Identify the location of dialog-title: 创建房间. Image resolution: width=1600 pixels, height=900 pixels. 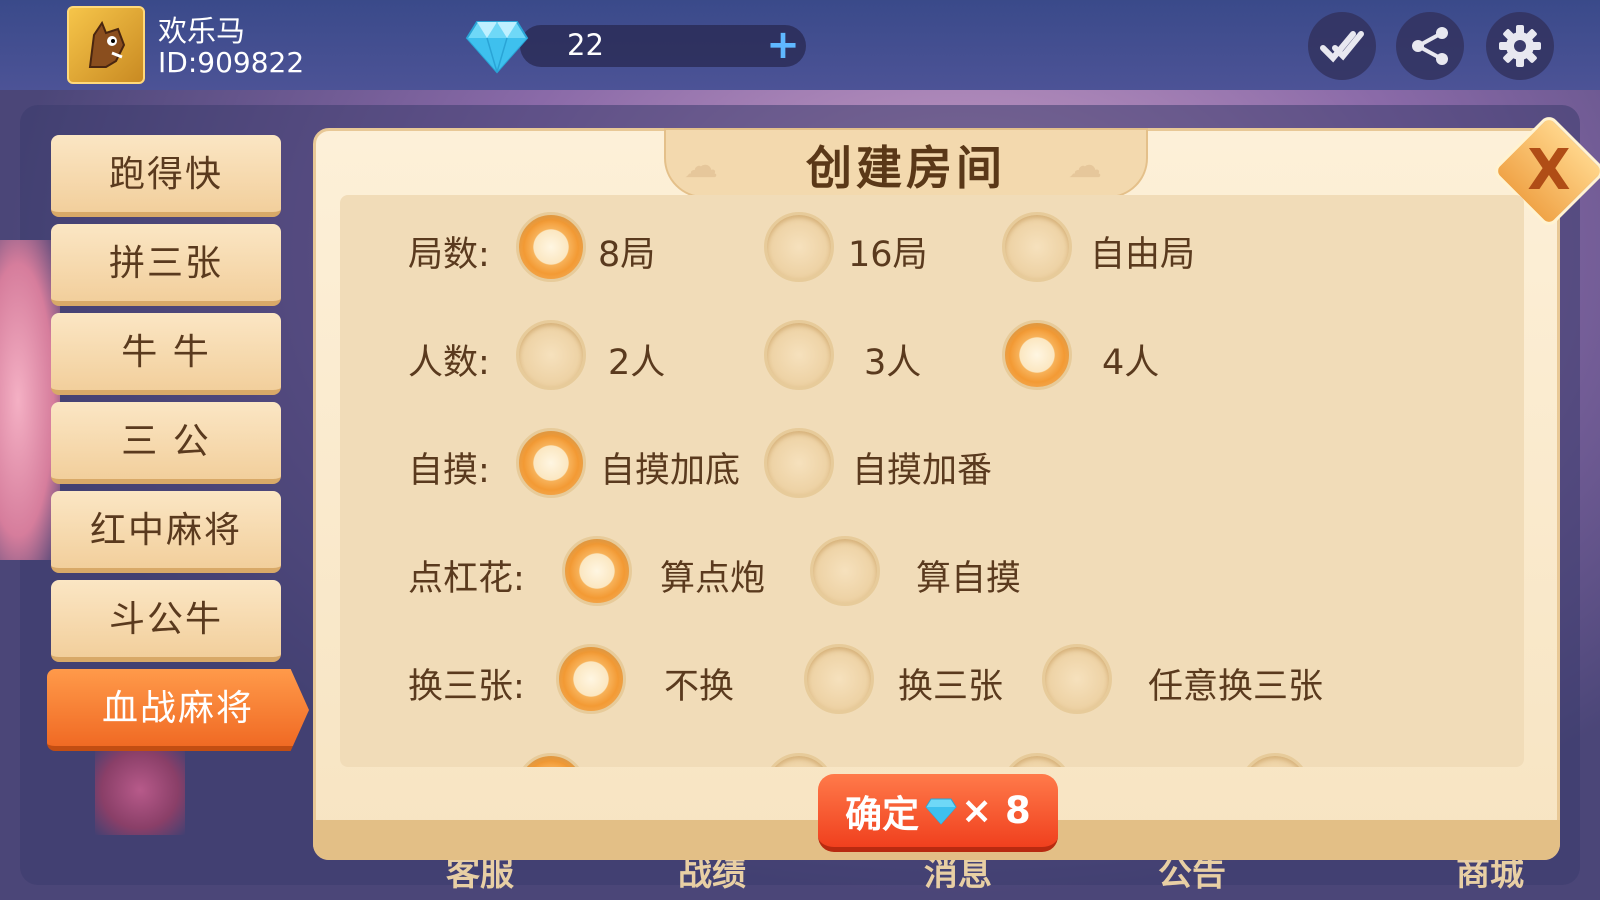
(906, 168).